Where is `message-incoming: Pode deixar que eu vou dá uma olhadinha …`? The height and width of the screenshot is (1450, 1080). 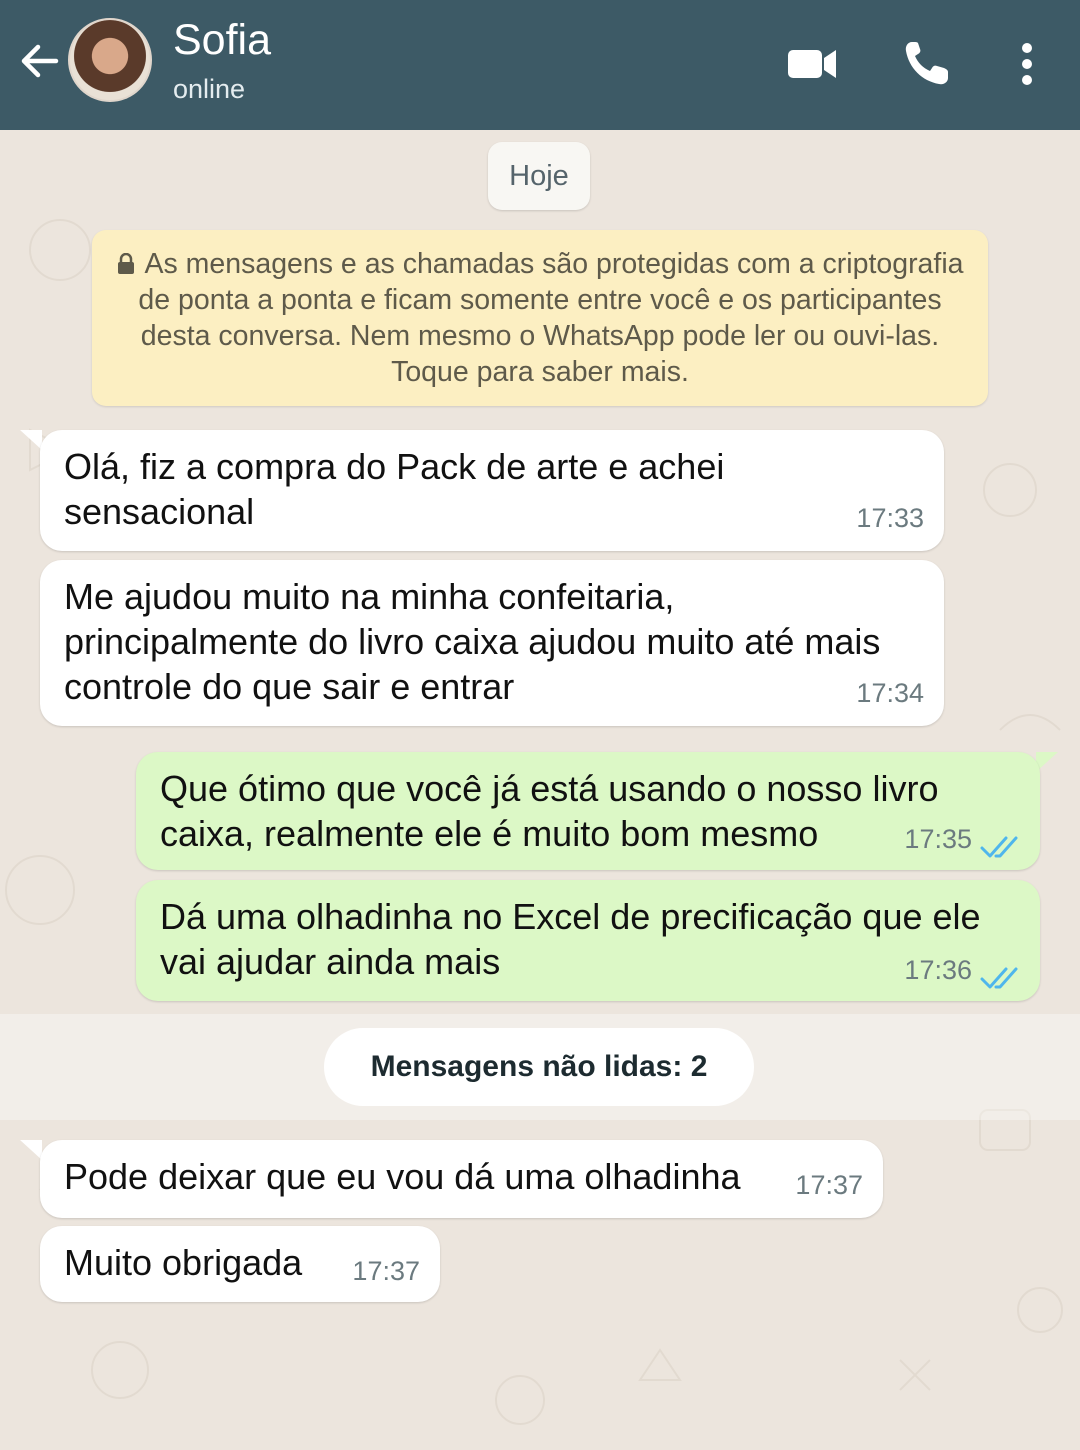 message-incoming: Pode deixar que eu vou dá uma olhadinha … is located at coordinates (461, 1179).